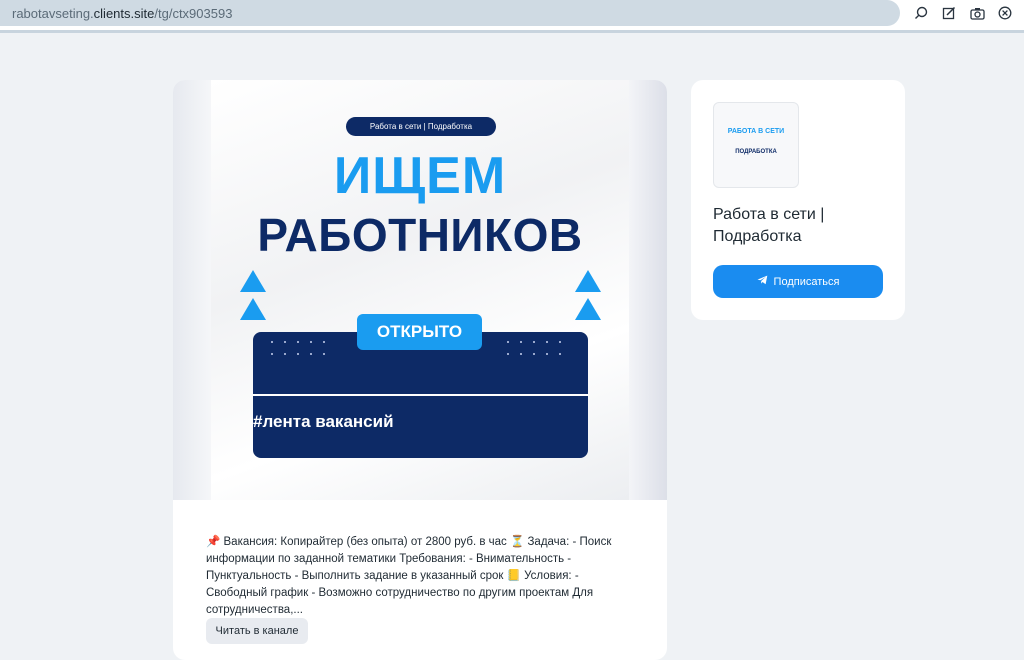  I want to click on telegram-icon, so click(762, 281).